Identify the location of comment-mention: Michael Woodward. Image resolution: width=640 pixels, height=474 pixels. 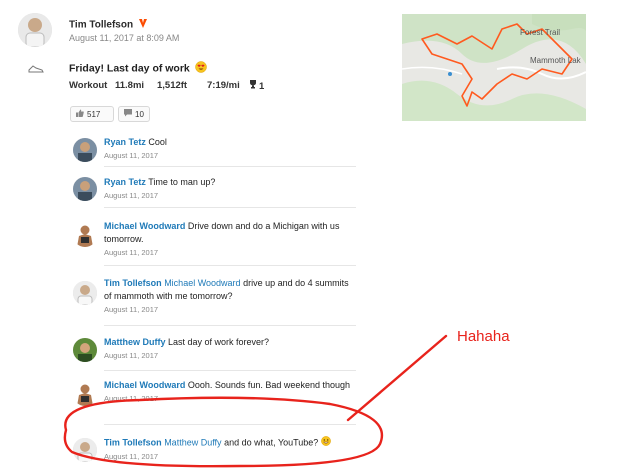
(202, 283).